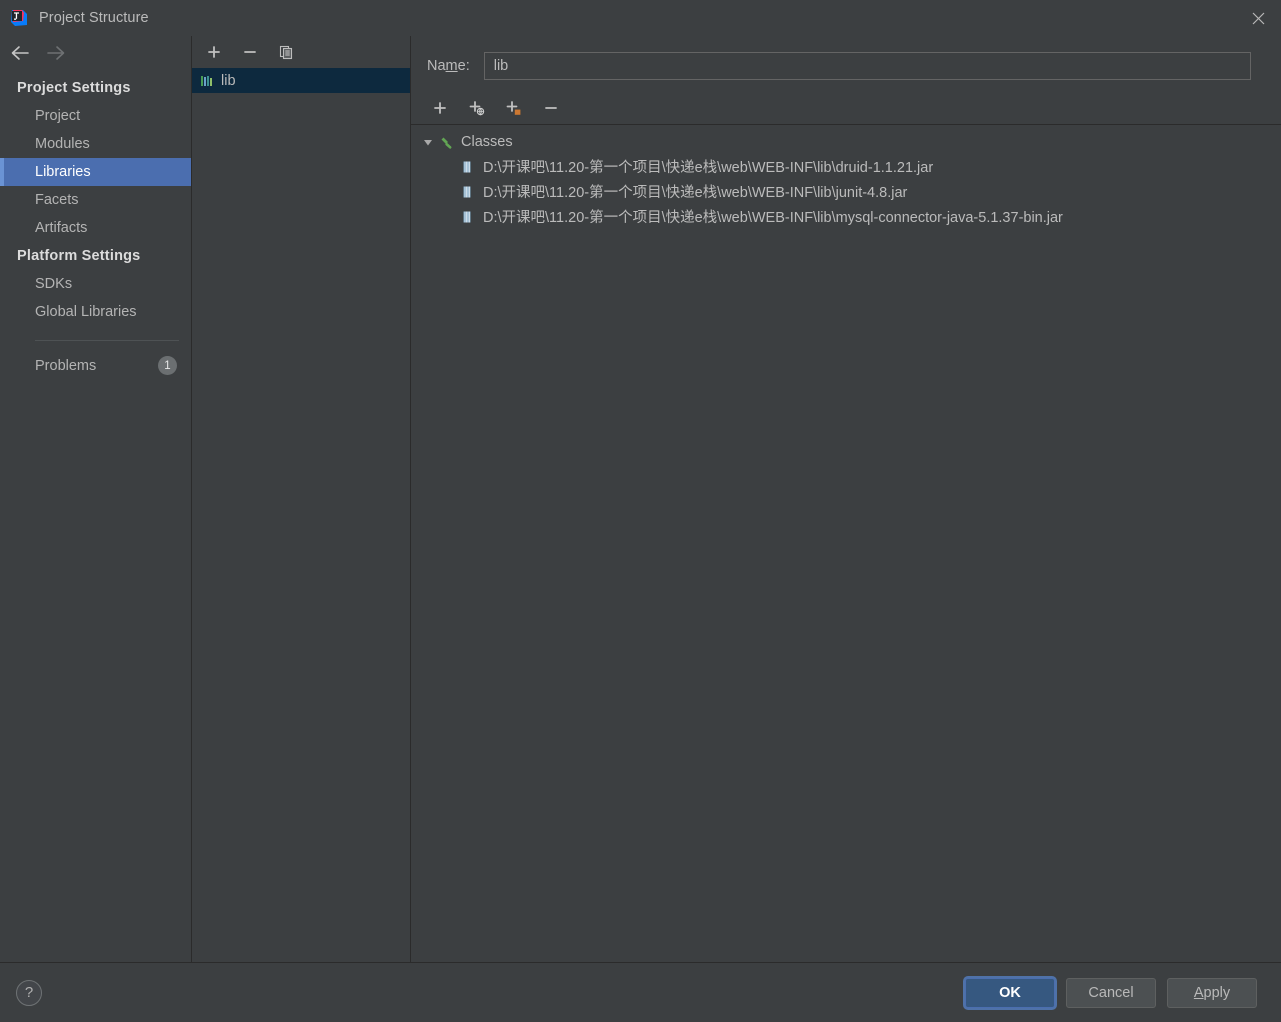 This screenshot has height=1022, width=1281. Describe the element at coordinates (94, 17) in the screenshot. I see `window-title: Project Structure` at that location.